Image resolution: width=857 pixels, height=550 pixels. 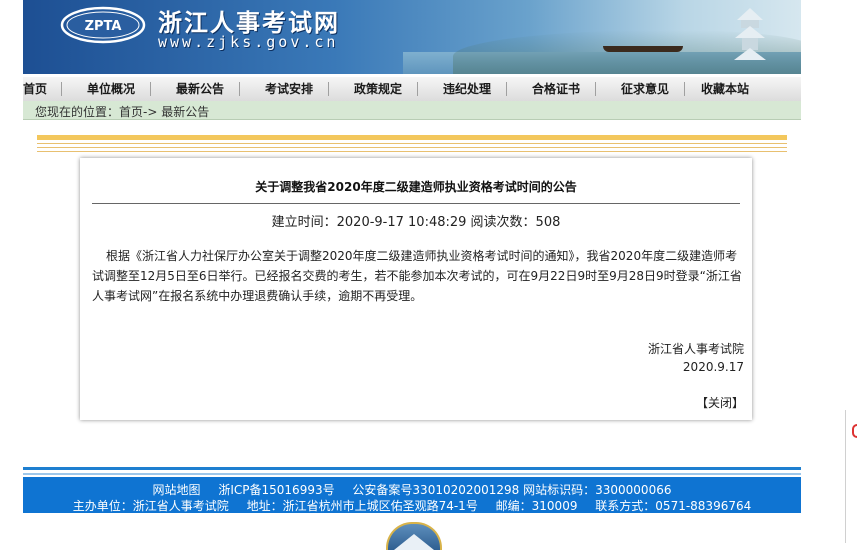 I want to click on nav-item-certificates: 合格证书, so click(x=556, y=89).